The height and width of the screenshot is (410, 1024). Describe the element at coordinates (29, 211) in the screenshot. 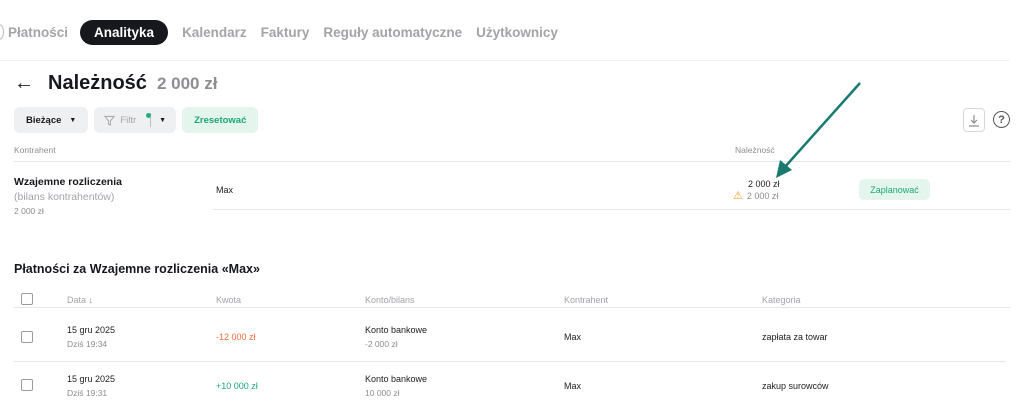

I see `counterparty-amount: 2 000 zł` at that location.